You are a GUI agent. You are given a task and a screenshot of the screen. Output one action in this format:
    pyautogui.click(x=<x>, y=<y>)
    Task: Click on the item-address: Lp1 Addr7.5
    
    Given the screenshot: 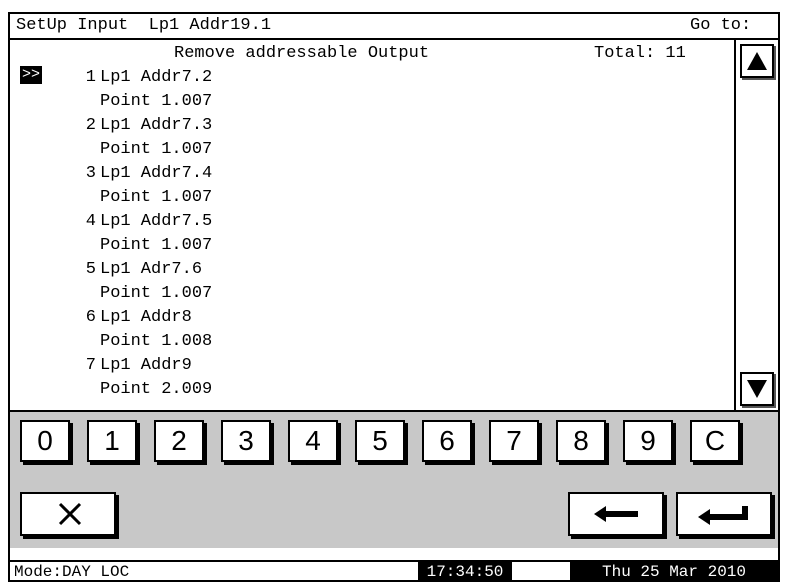 What is the action you would take?
    pyautogui.click(x=156, y=221)
    